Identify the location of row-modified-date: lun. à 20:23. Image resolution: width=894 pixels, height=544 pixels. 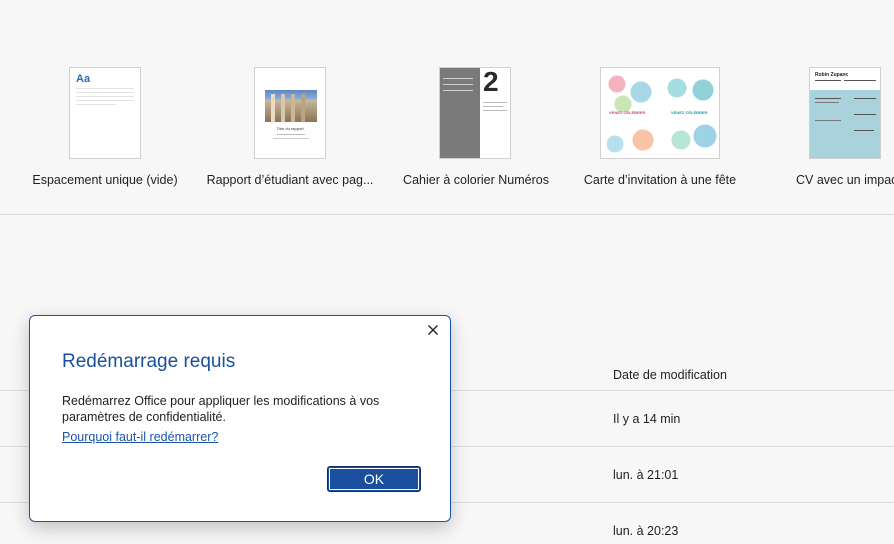
(646, 531).